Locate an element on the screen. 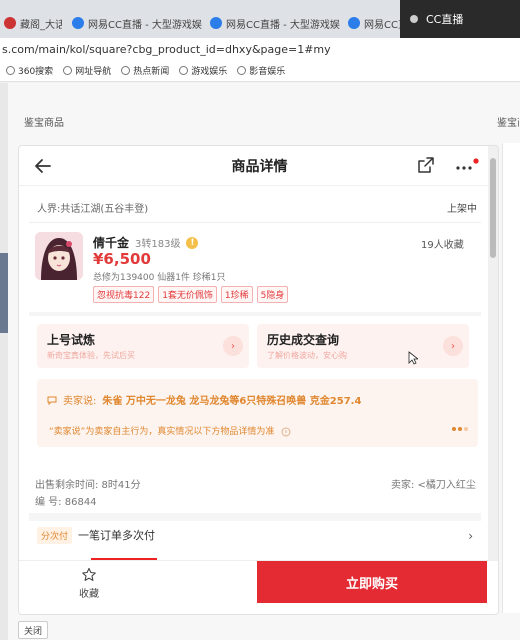 The image size is (520, 640). status-badge: 上架中 is located at coordinates (462, 209).